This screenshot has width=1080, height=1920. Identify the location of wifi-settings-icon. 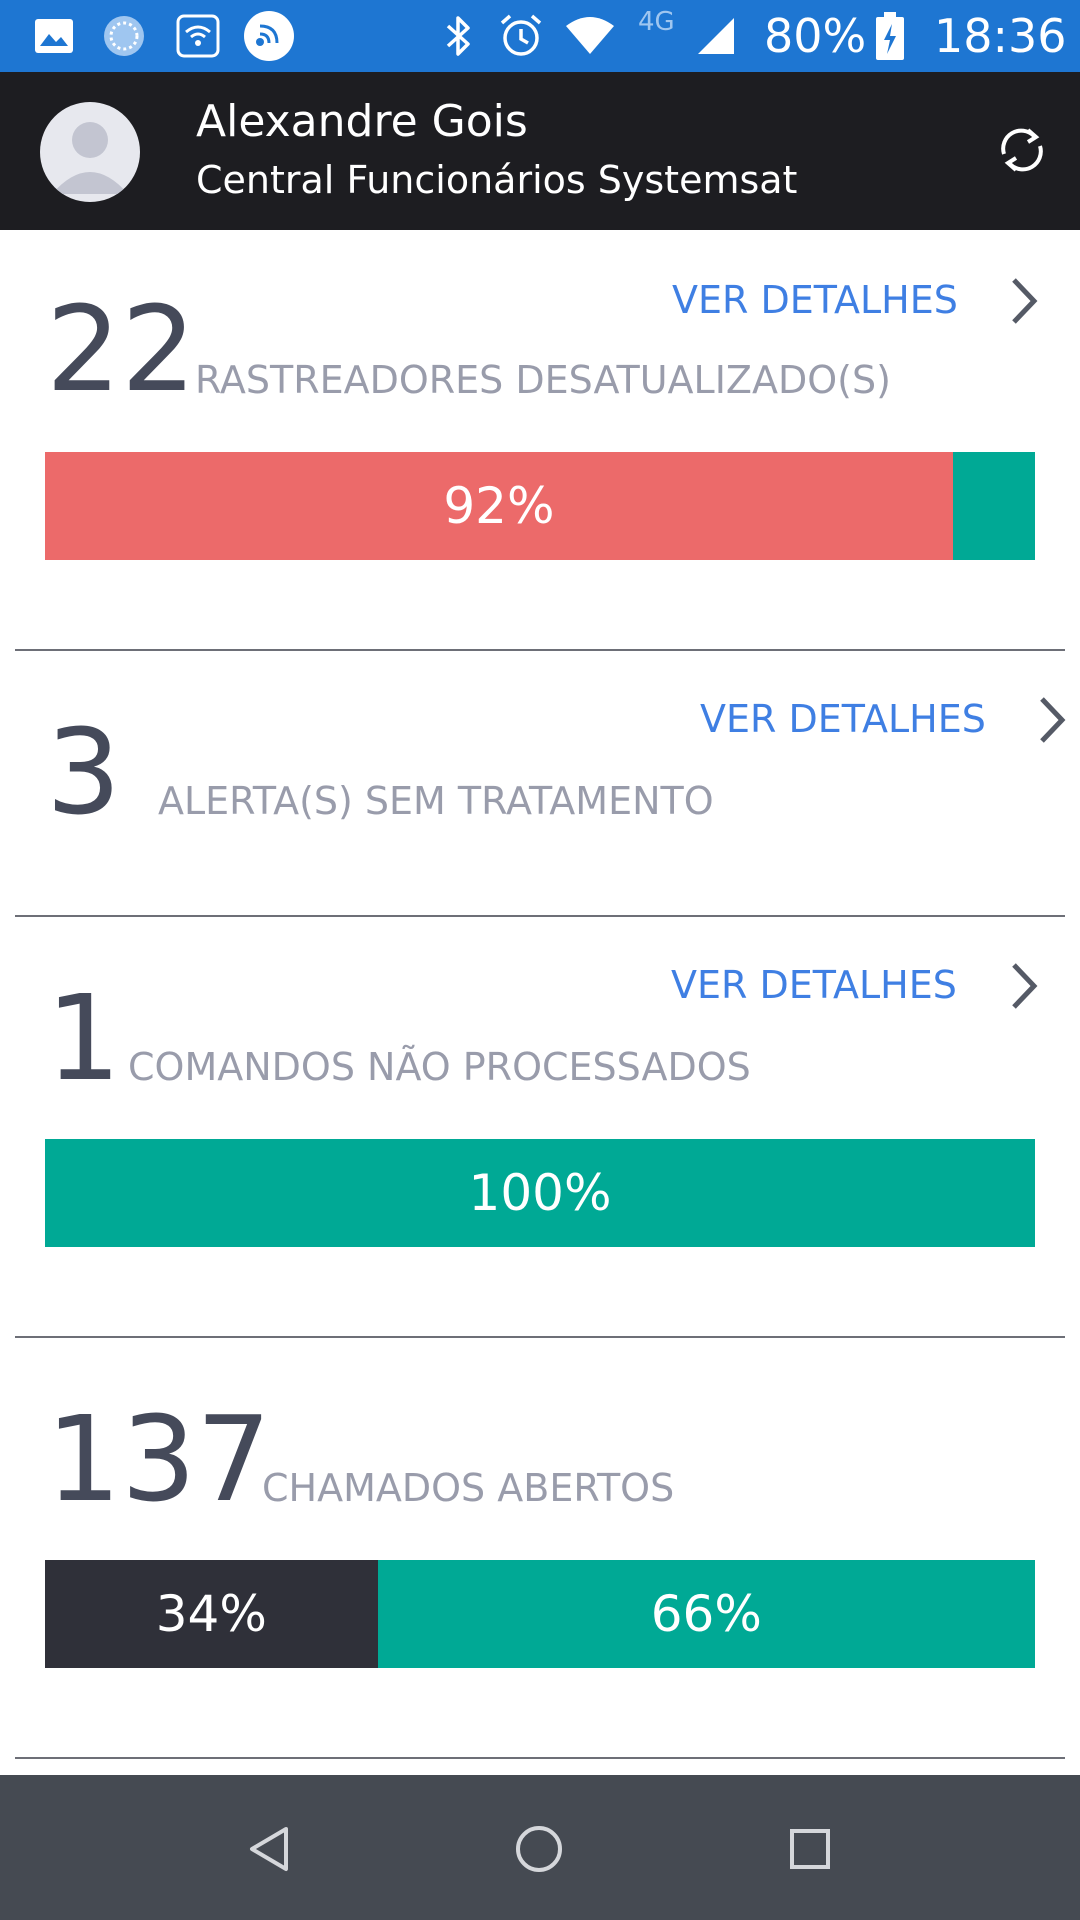
(198, 36).